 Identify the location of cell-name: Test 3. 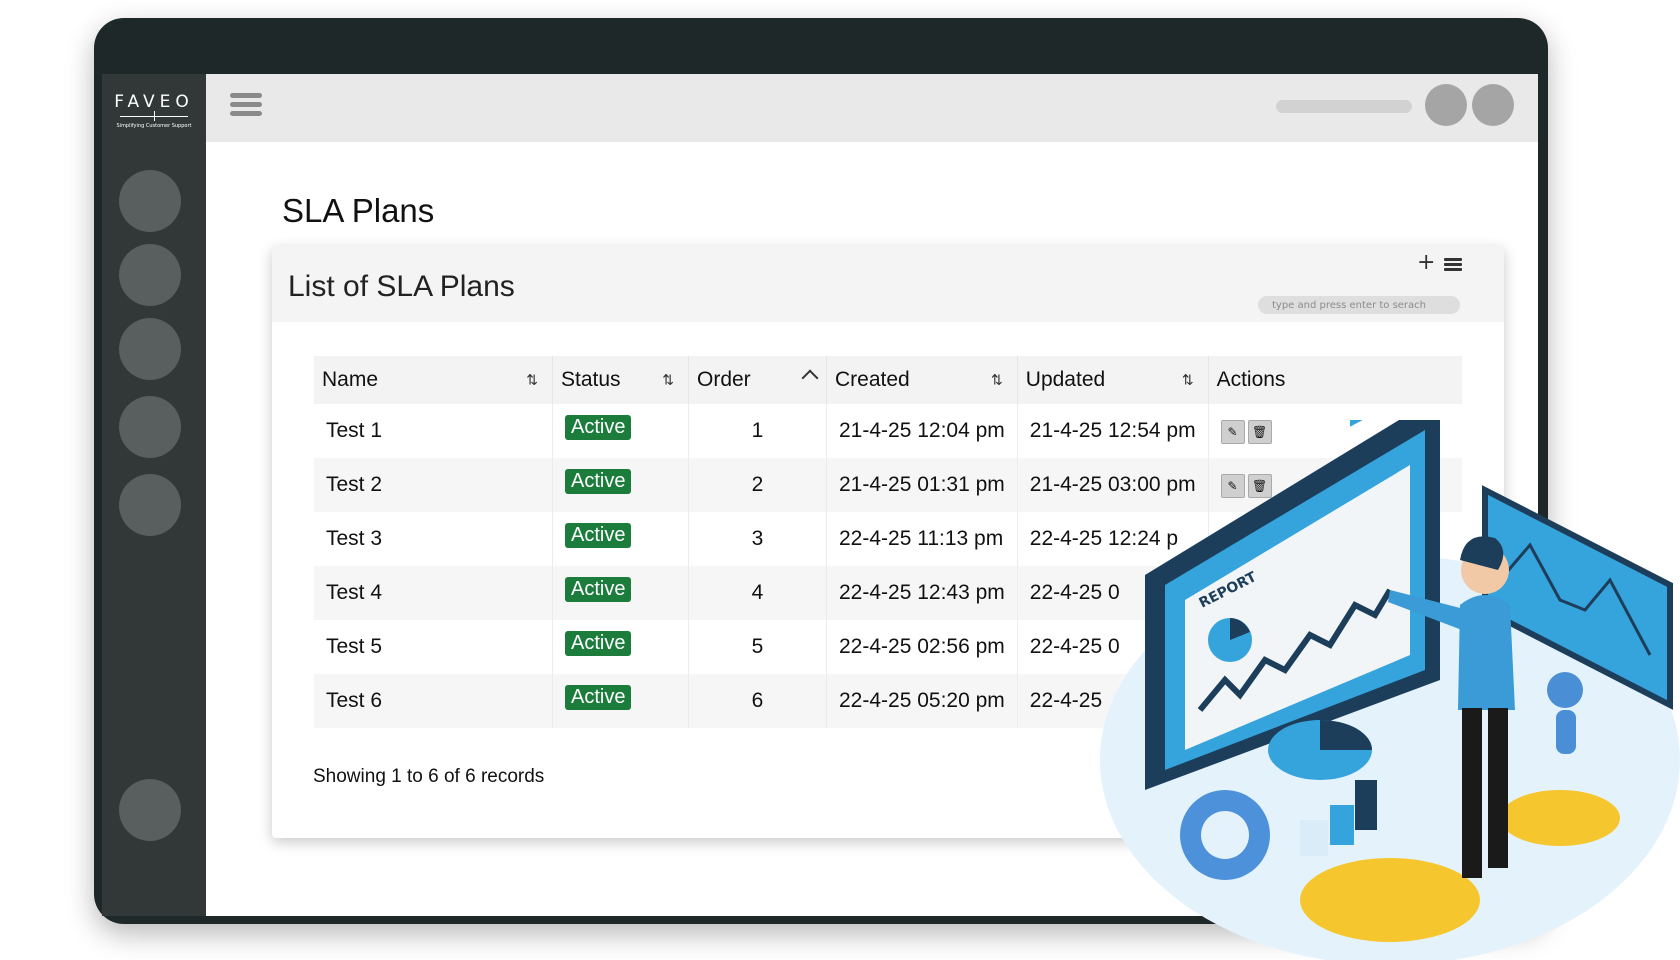
(433, 539).